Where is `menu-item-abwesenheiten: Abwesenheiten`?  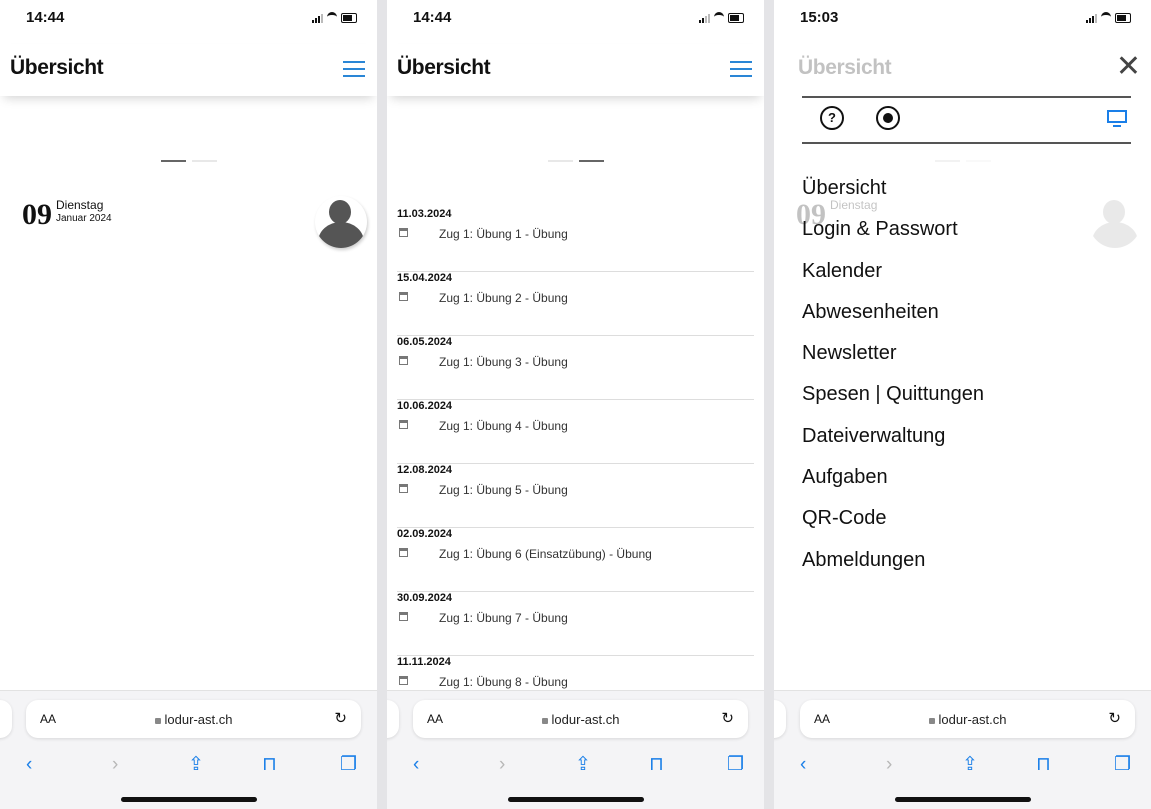 menu-item-abwesenheiten: Abwesenheiten is located at coordinates (966, 312).